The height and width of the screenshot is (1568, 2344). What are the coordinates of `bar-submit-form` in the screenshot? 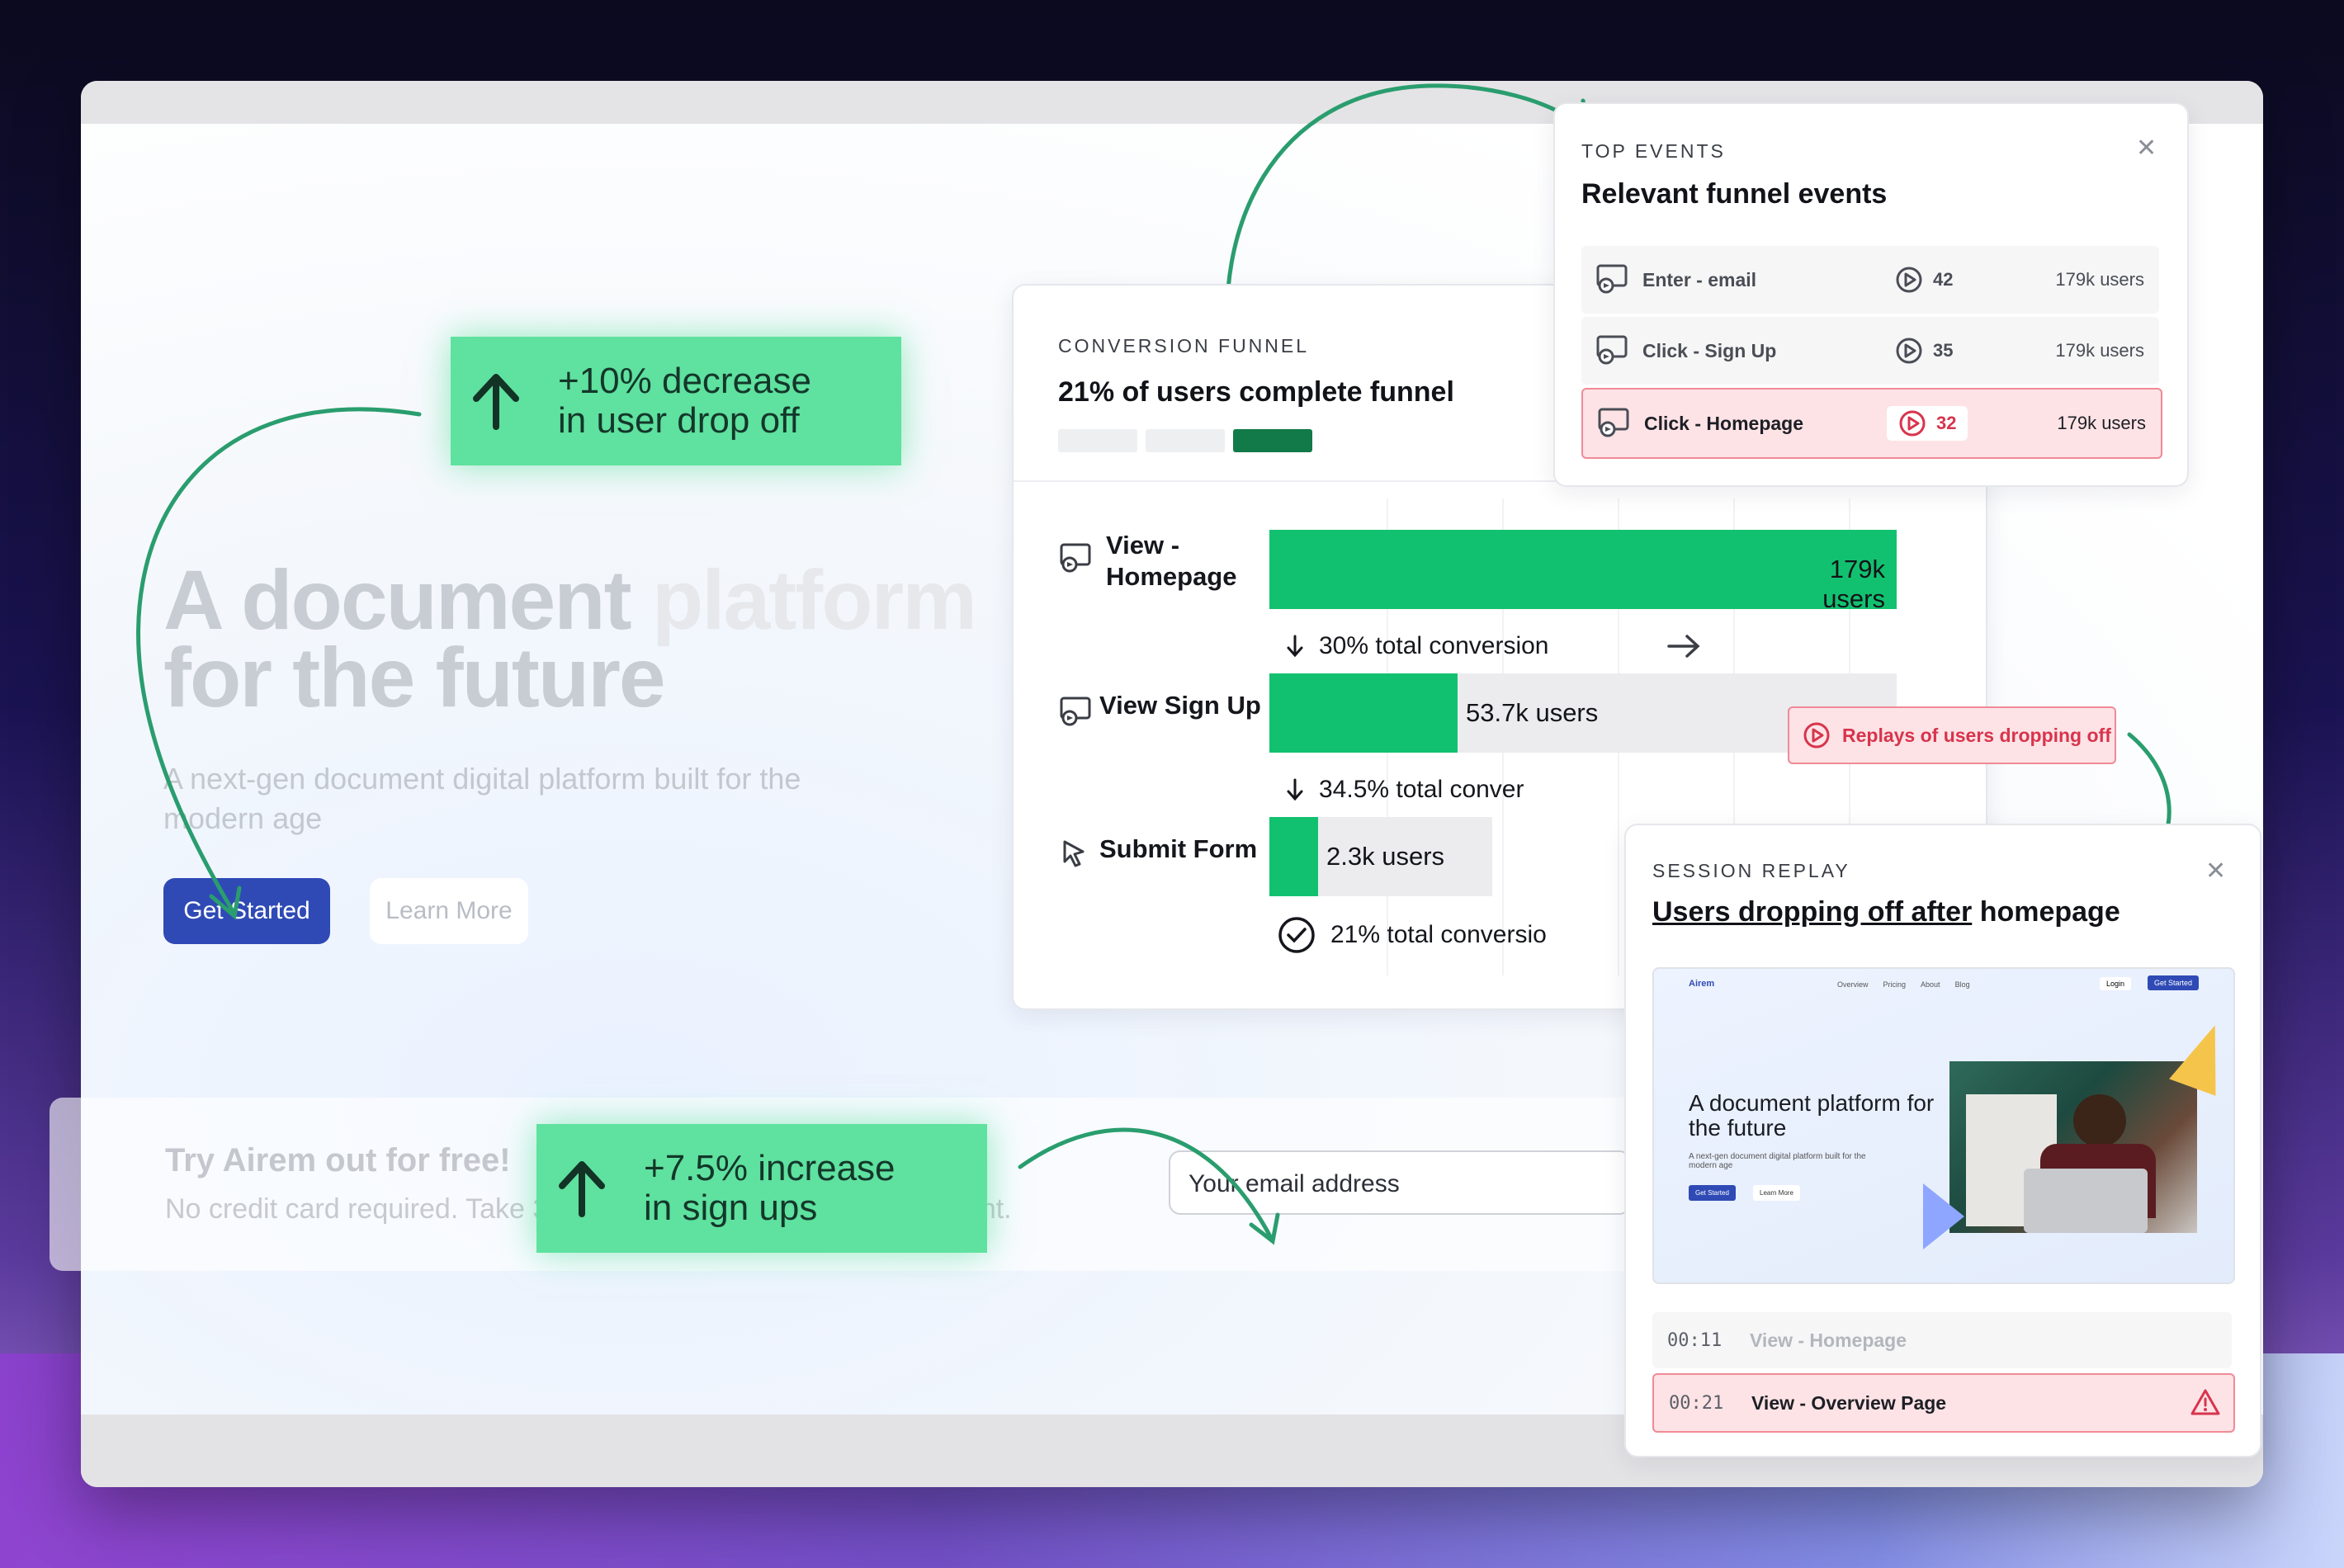 It's located at (1294, 856).